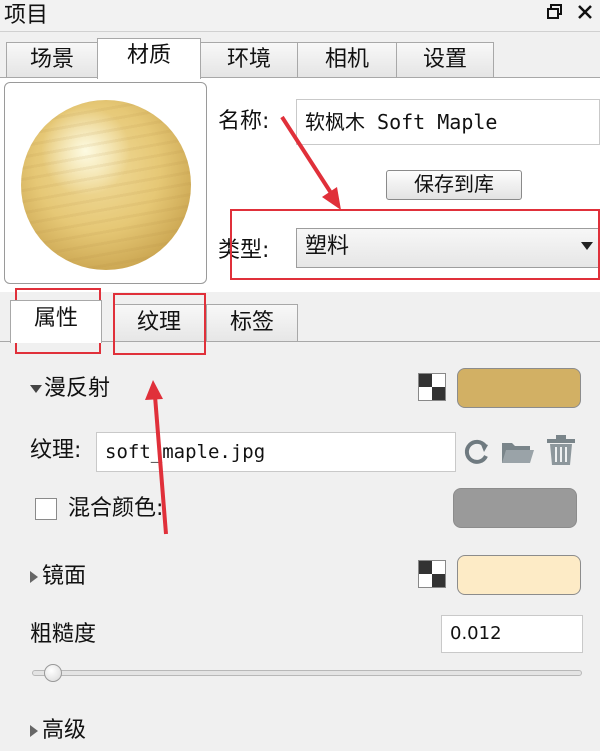 The image size is (600, 751). I want to click on tab-settings: 设置, so click(445, 60).